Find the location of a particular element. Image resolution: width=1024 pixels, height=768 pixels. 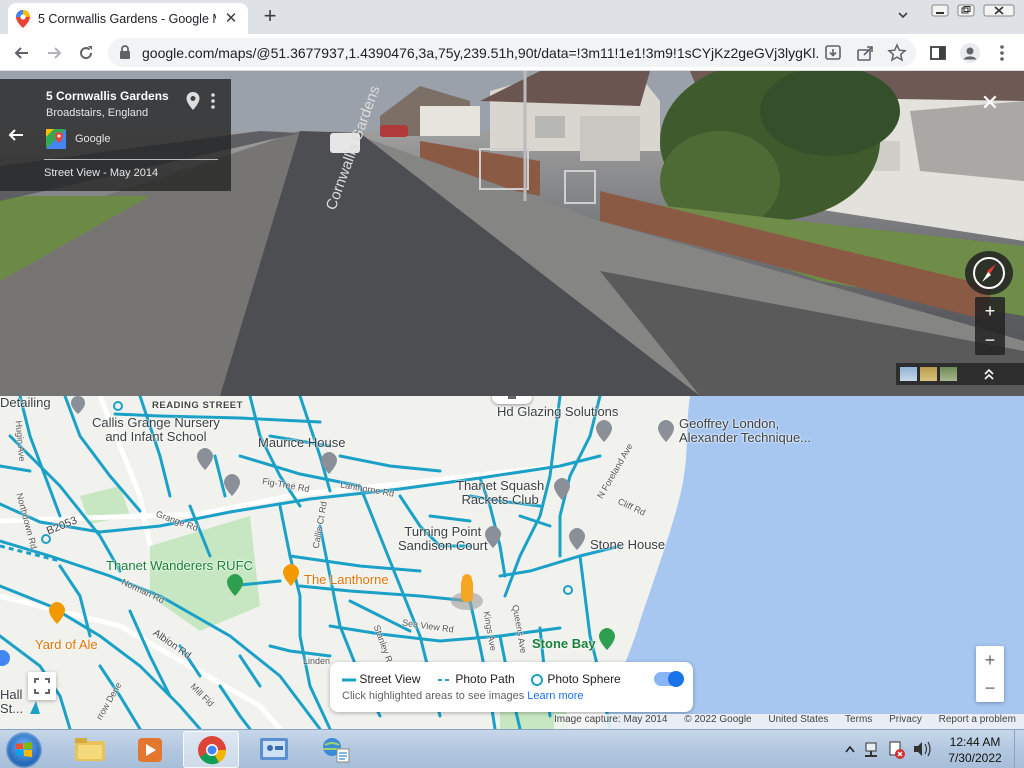

label-yard-of-ale: Yard of Ale is located at coordinates (66, 644).